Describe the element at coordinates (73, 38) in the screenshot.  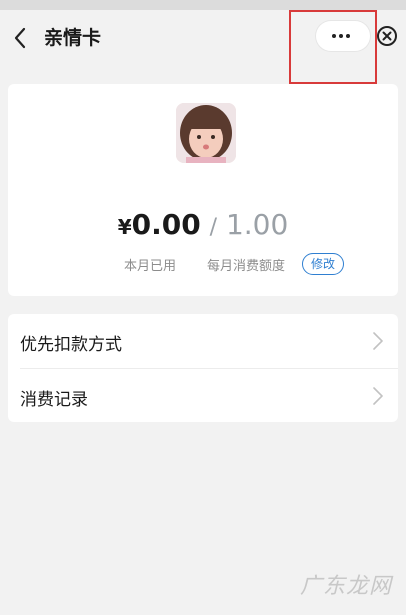
I see `page-title: 亲情卡` at that location.